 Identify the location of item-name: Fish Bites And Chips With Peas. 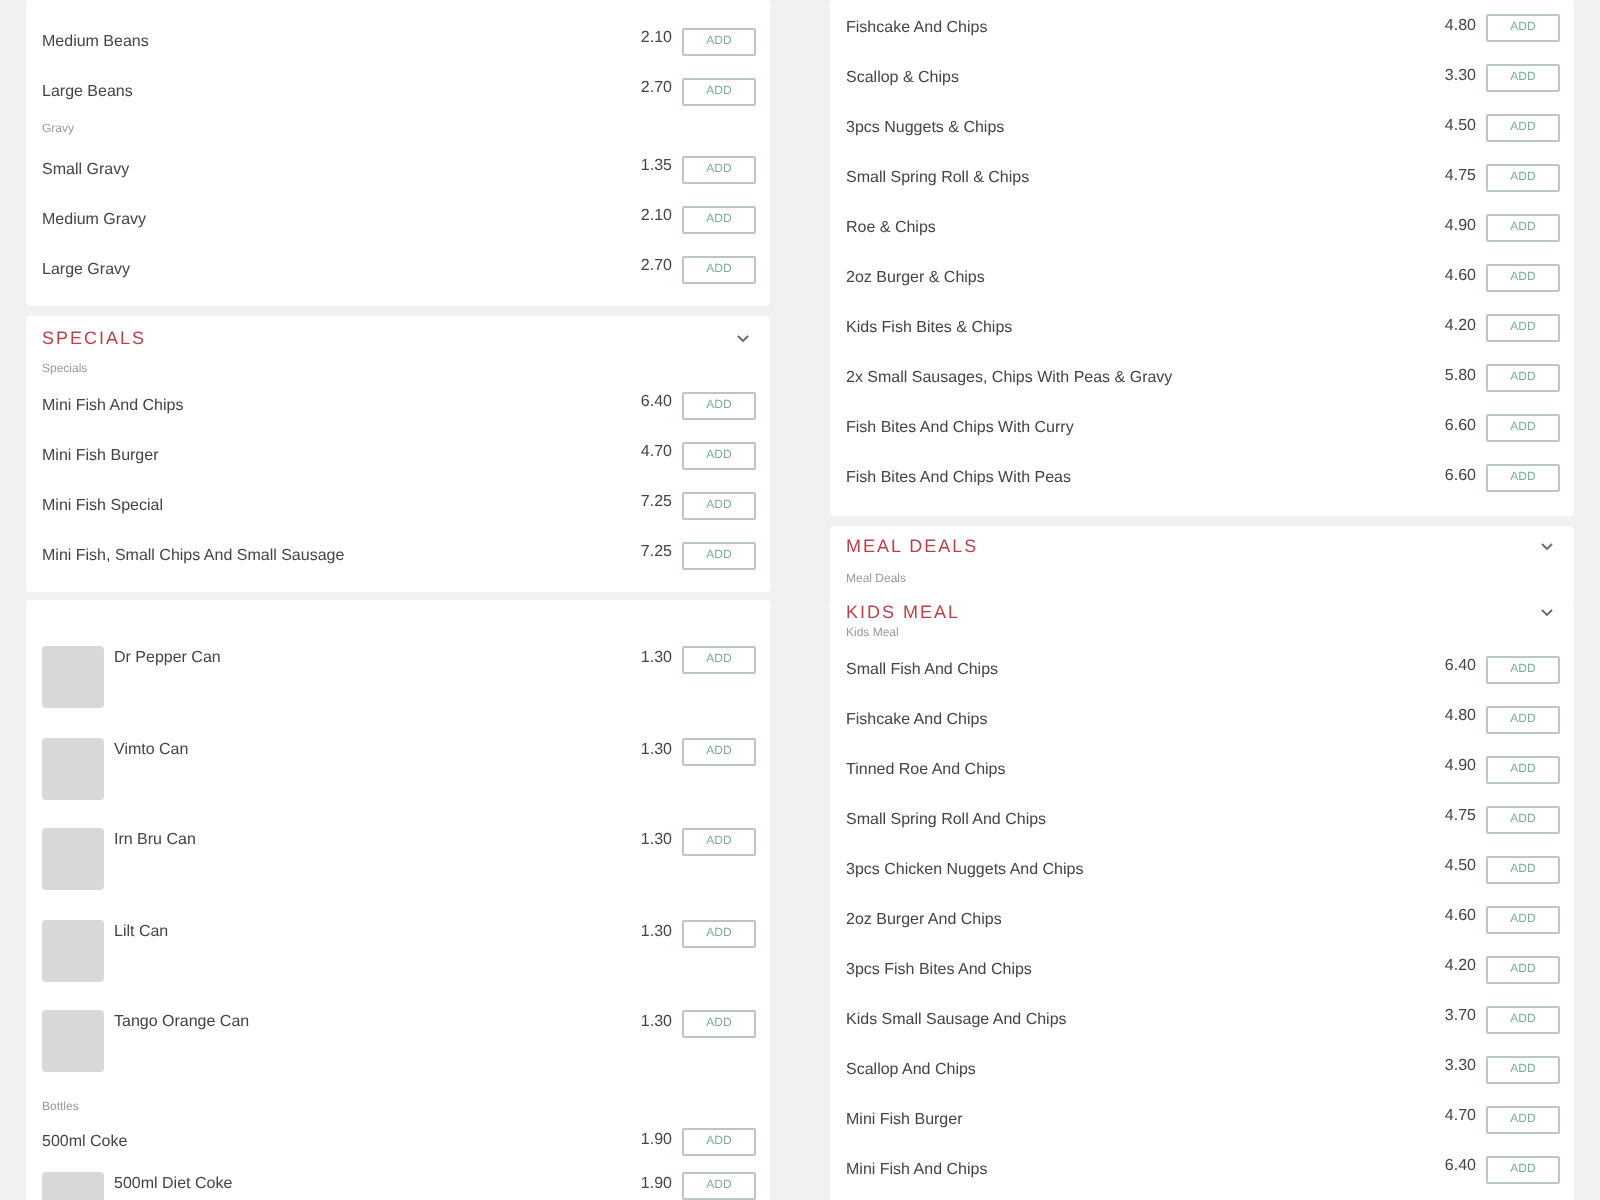
(959, 478).